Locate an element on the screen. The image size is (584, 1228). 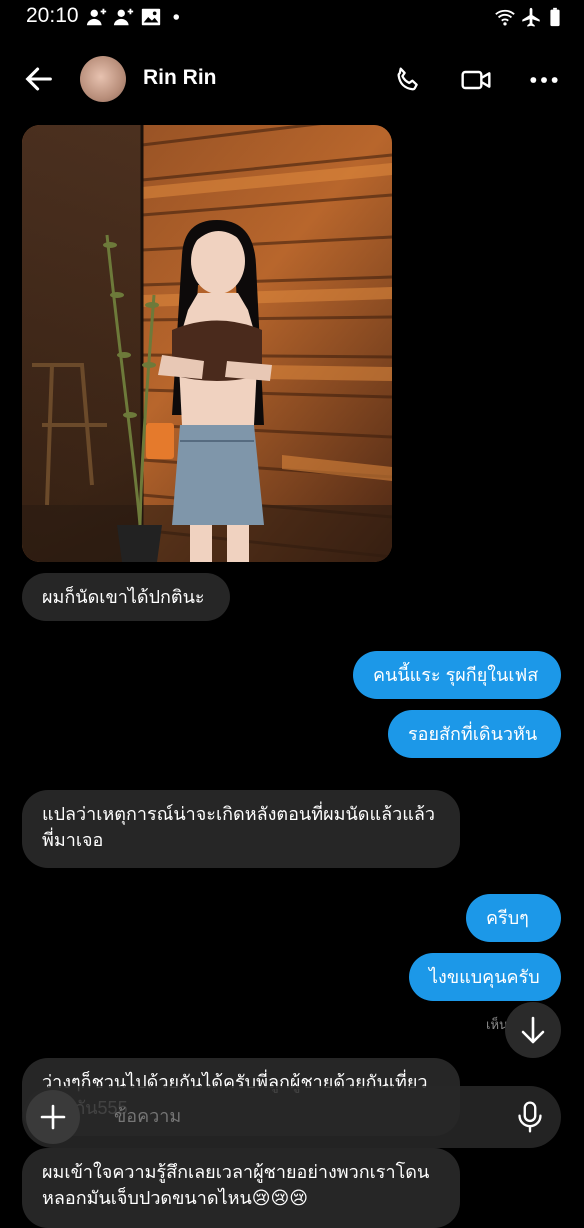
image-icon is located at coordinates (151, 17).